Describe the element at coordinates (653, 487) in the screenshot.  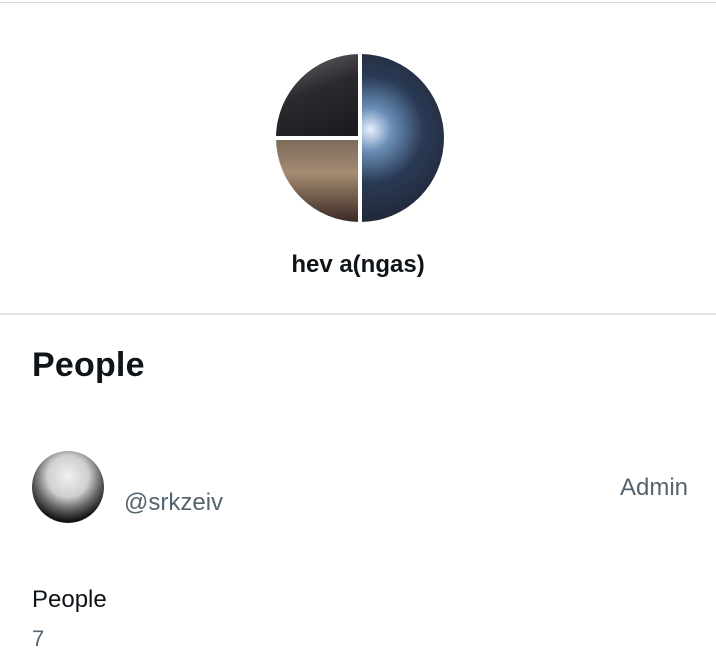
I see `member-role-badge: Admin` at that location.